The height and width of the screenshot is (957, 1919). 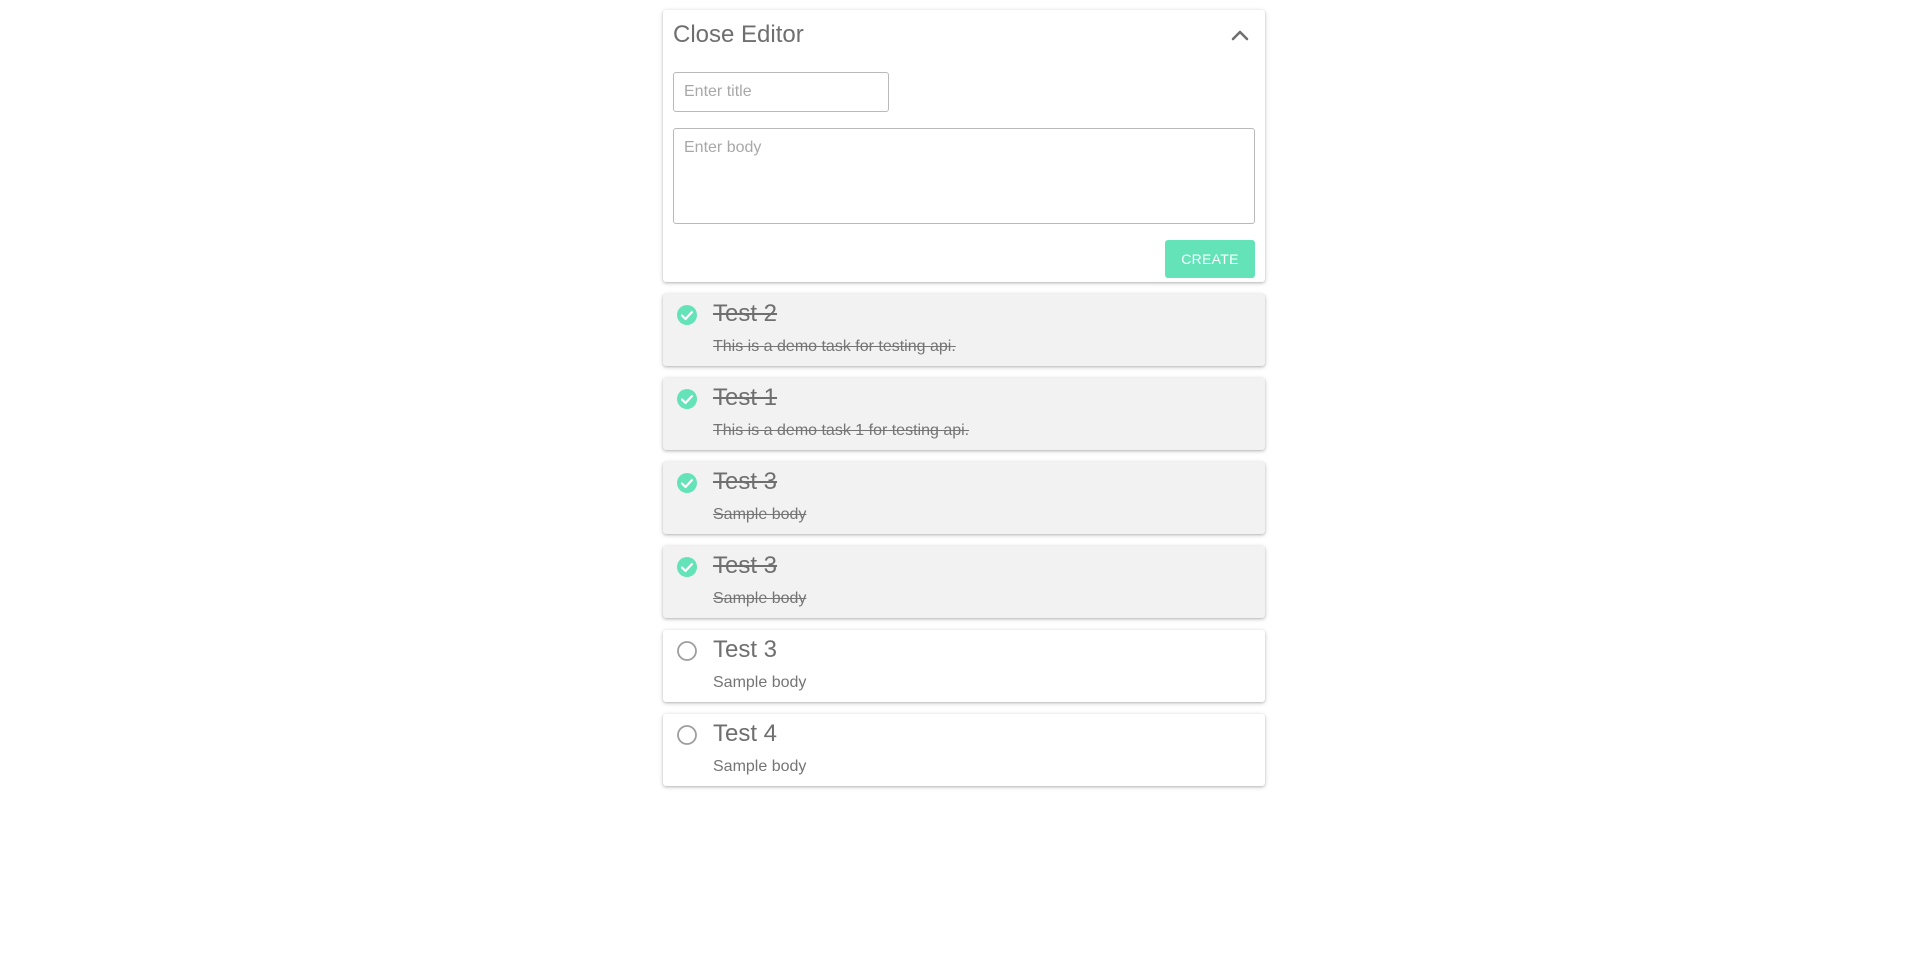 I want to click on body-input, so click(x=964, y=176).